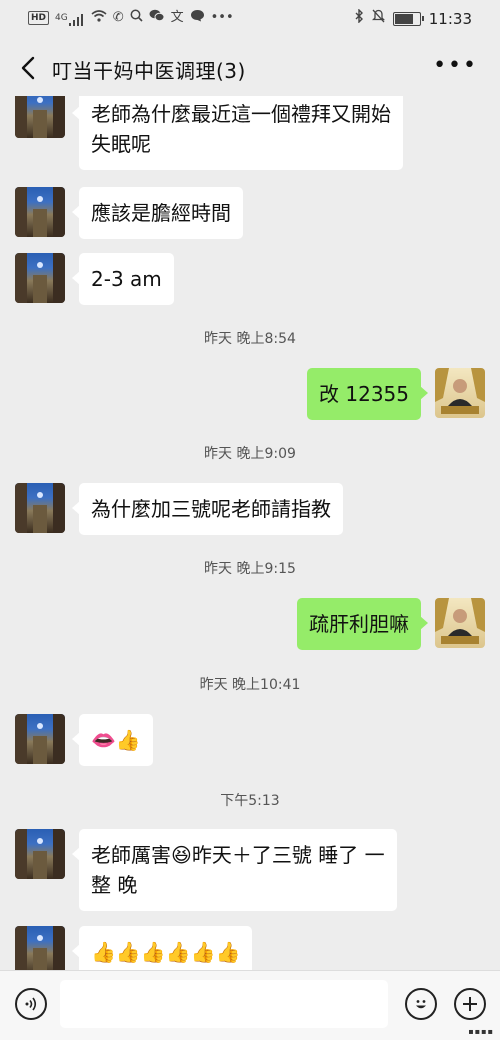 Image resolution: width=500 pixels, height=1040 pixels. Describe the element at coordinates (359, 18) in the screenshot. I see `bluetooth-icon` at that location.